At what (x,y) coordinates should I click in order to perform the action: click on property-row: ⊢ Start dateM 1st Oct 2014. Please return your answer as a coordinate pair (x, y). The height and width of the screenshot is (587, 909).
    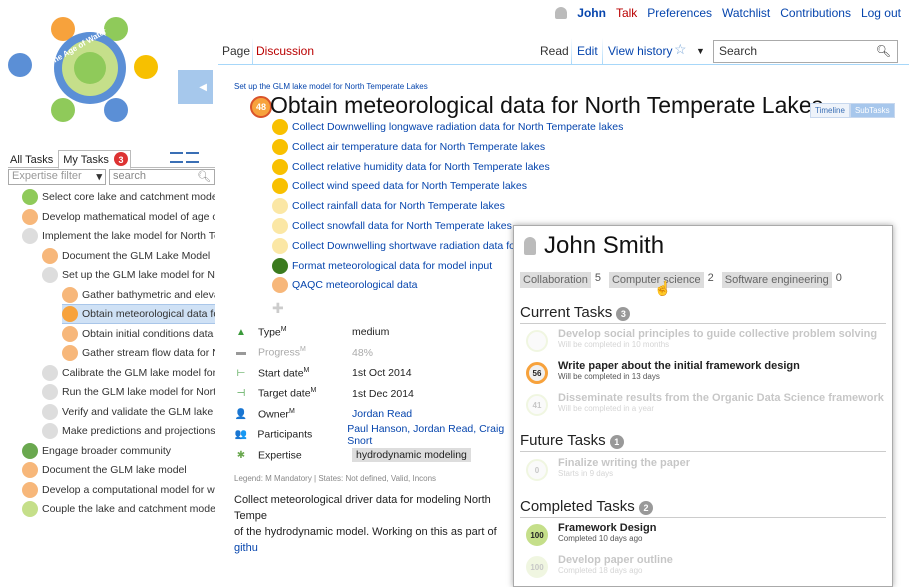
    Looking at the image, I should click on (379, 373).